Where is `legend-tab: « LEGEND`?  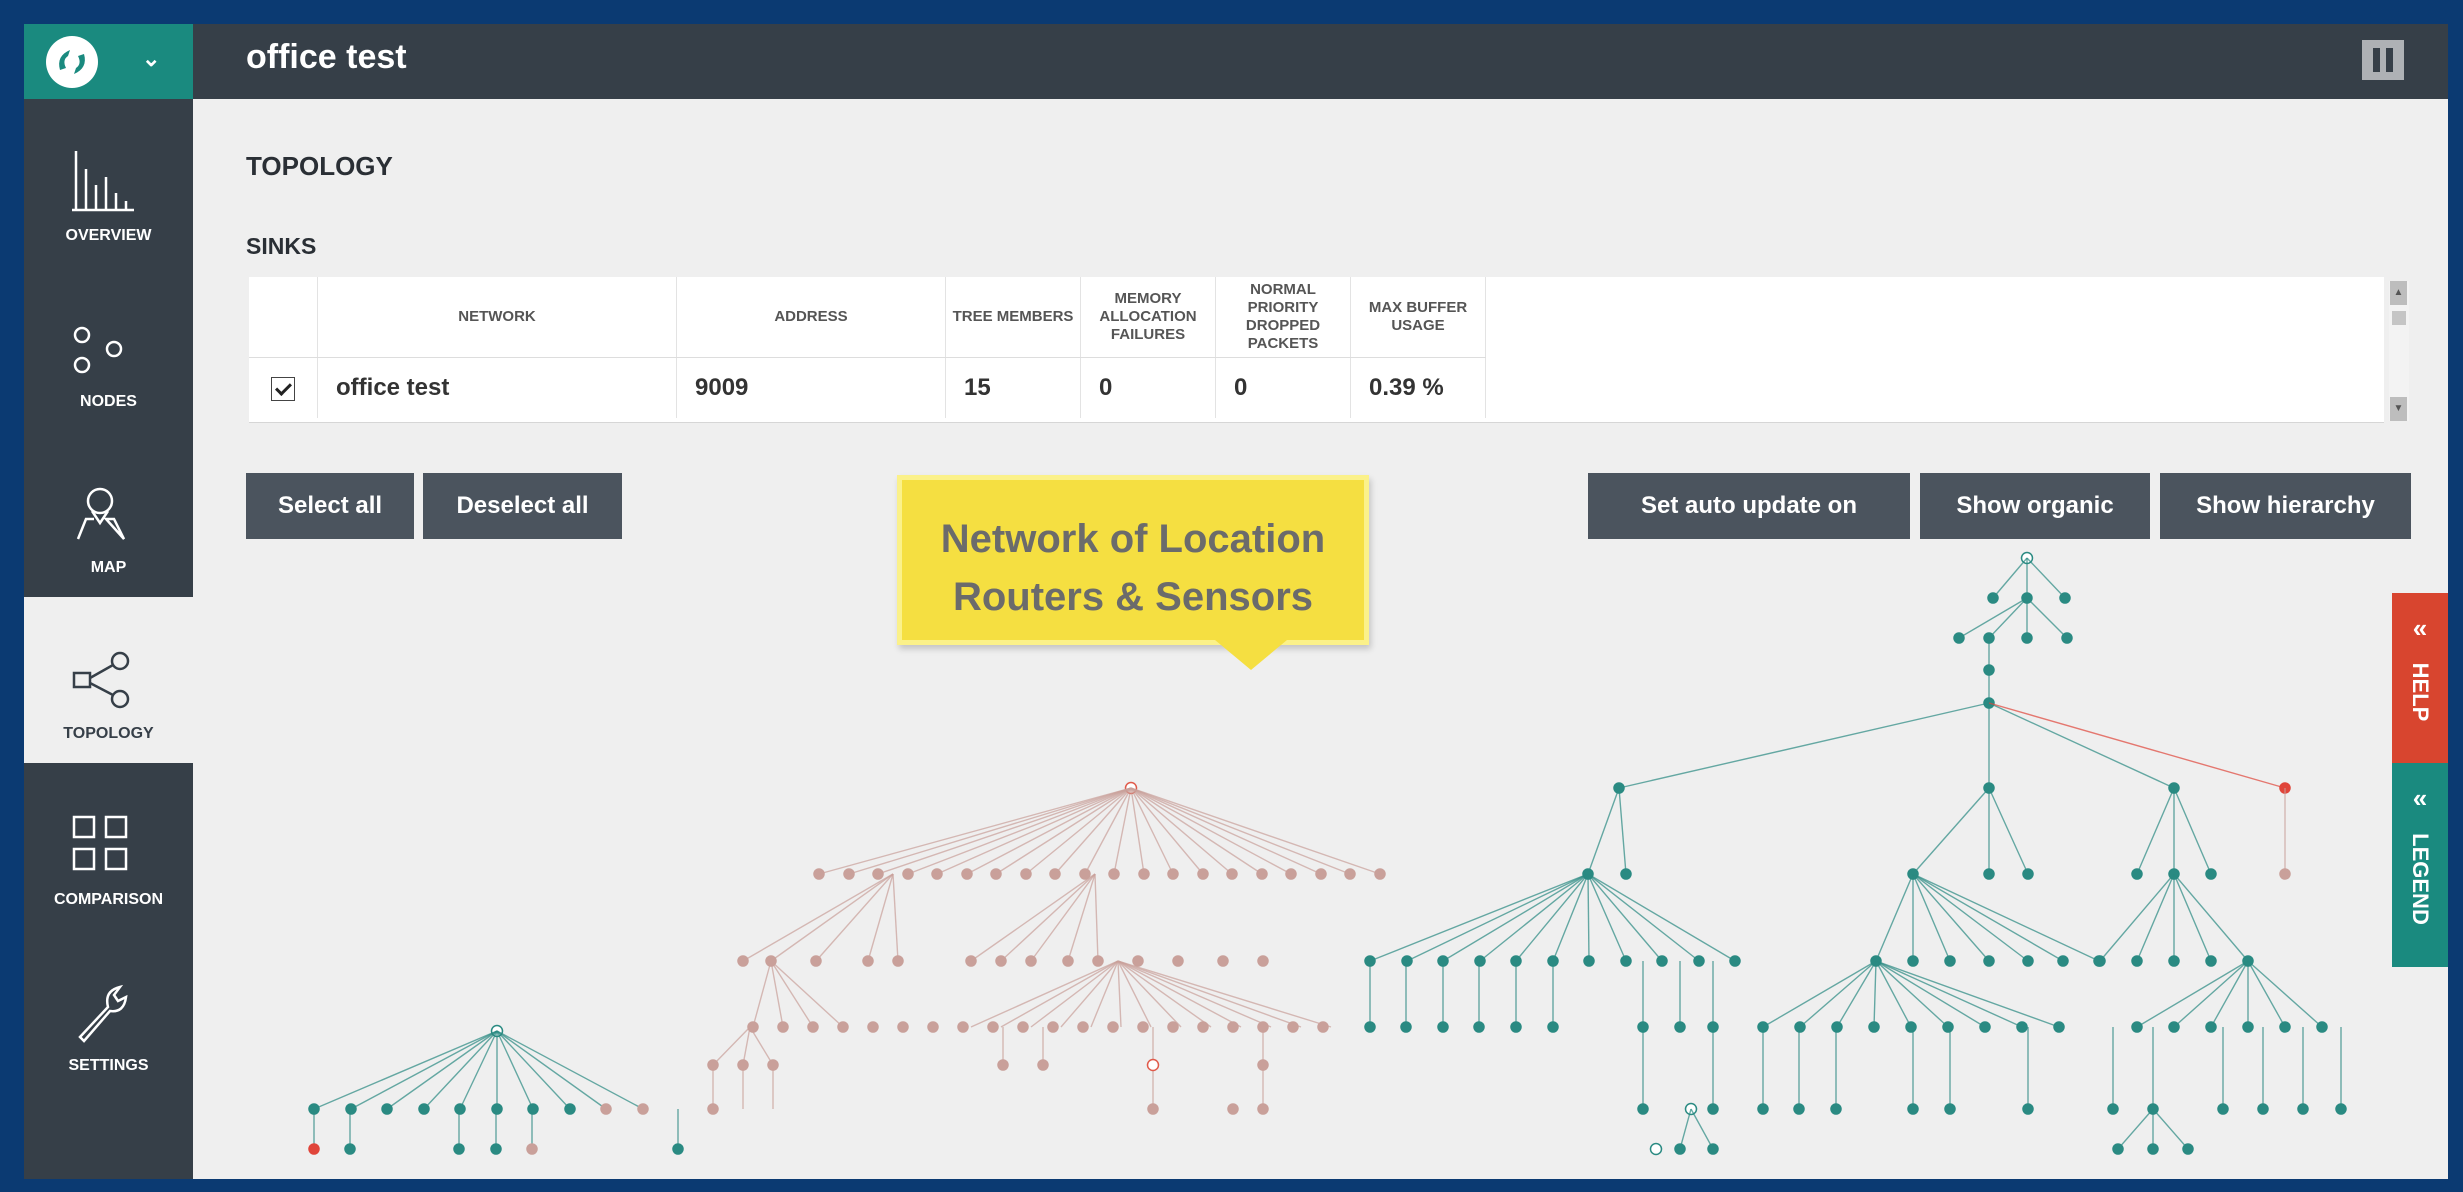 legend-tab: « LEGEND is located at coordinates (2420, 865).